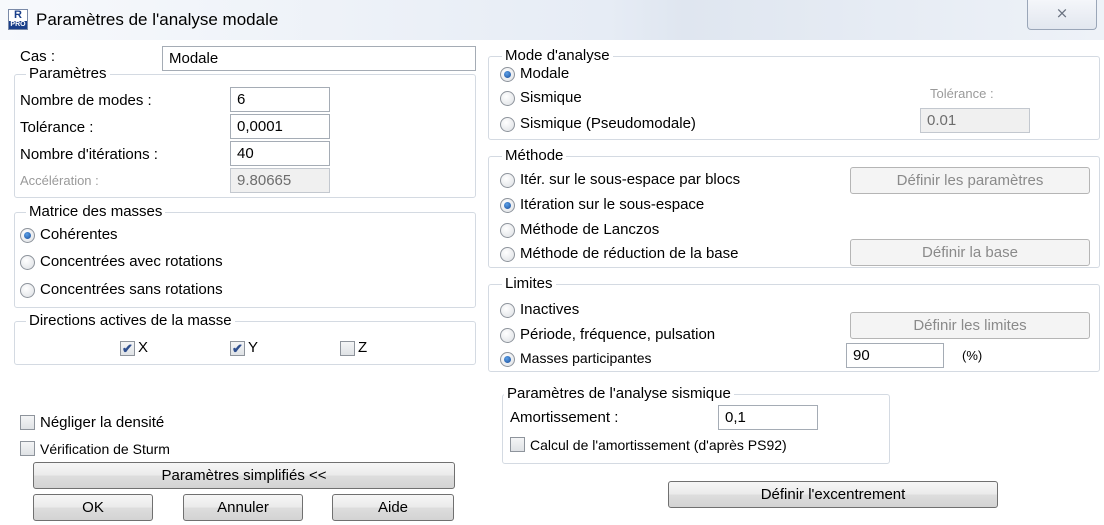 The width and height of the screenshot is (1104, 525). I want to click on nb-modes-input: 6, so click(280, 99).